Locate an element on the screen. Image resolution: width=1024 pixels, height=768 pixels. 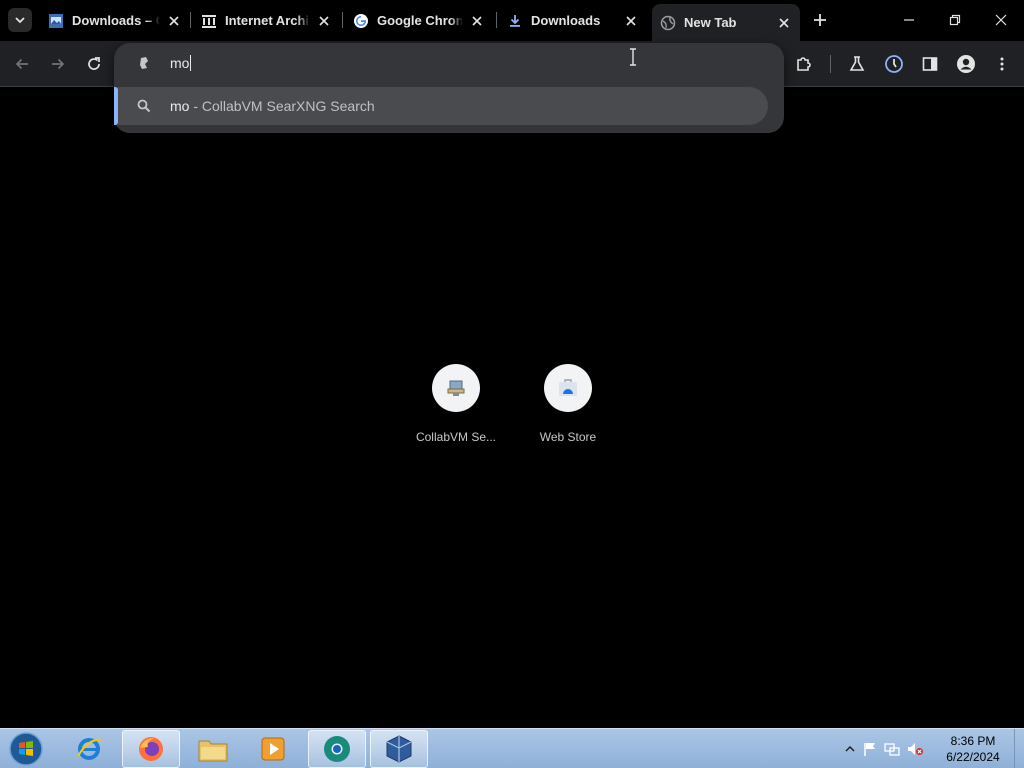
shortcut-label: Web Store is located at coordinates (568, 437).